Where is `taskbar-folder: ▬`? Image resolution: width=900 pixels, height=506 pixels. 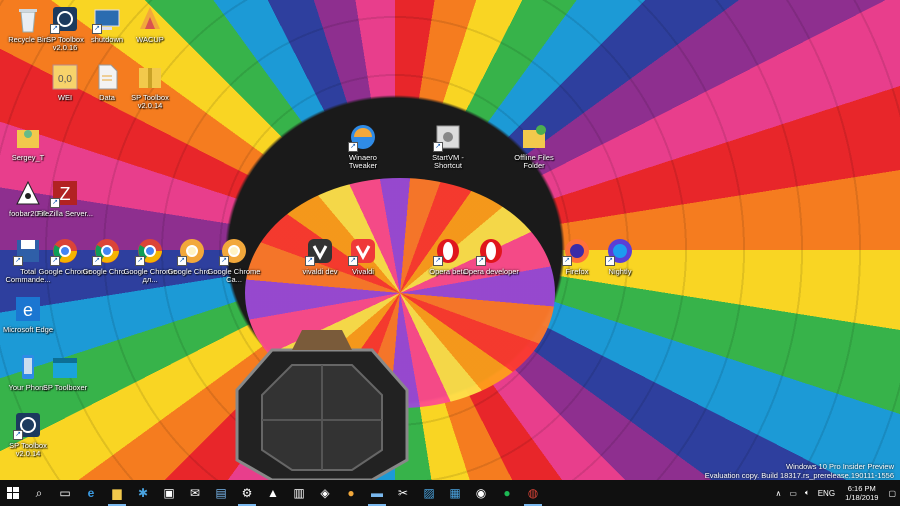 taskbar-folder: ▬ is located at coordinates (377, 493).